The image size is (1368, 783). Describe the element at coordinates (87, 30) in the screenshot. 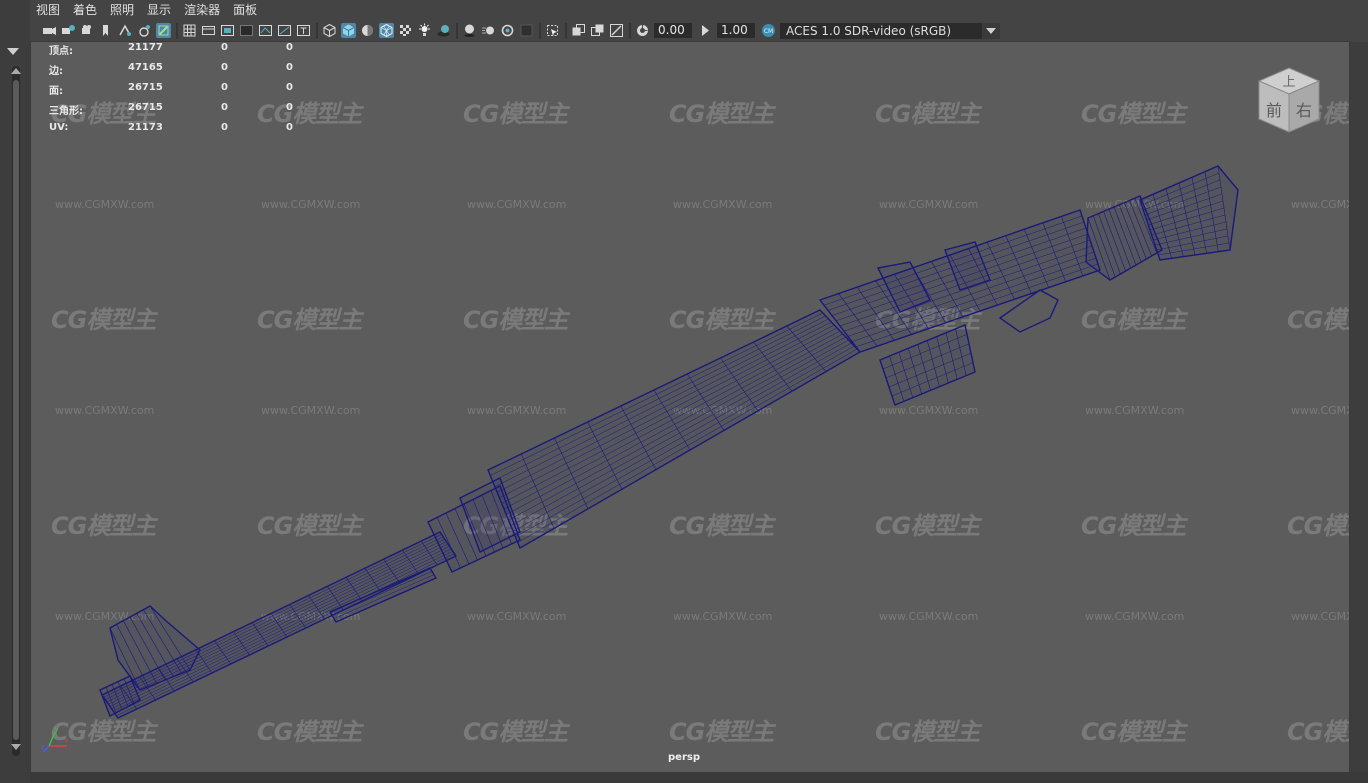

I see `bookmarks-icon` at that location.